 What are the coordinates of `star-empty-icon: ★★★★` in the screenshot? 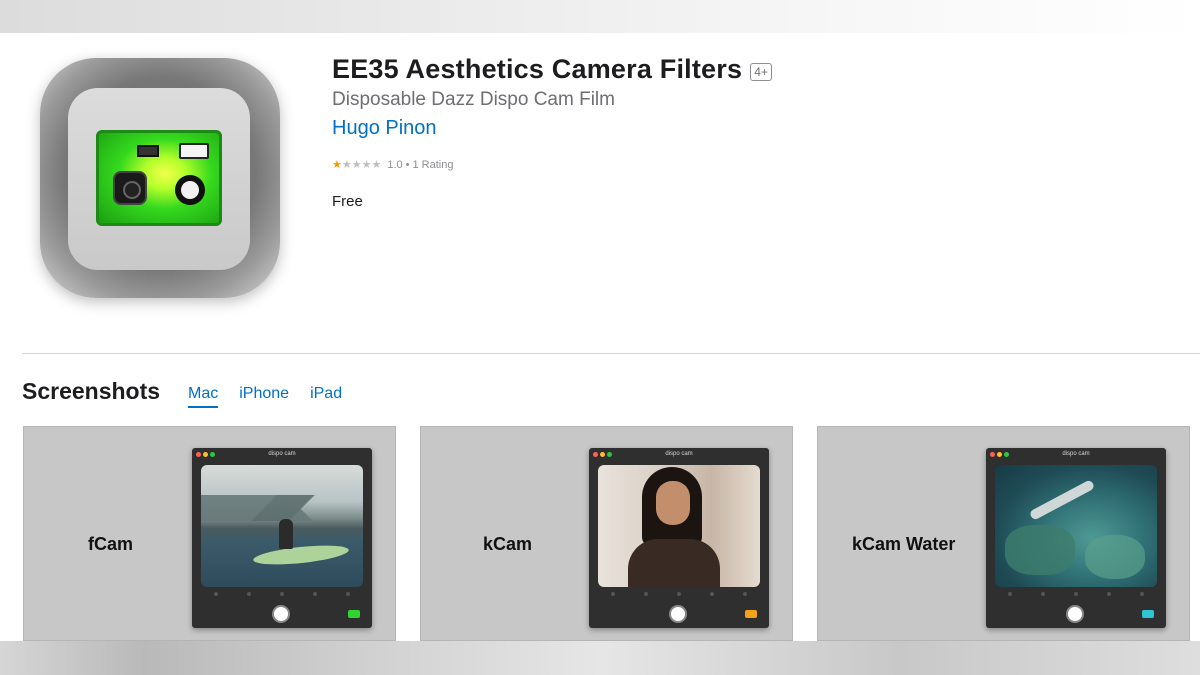 It's located at (361, 165).